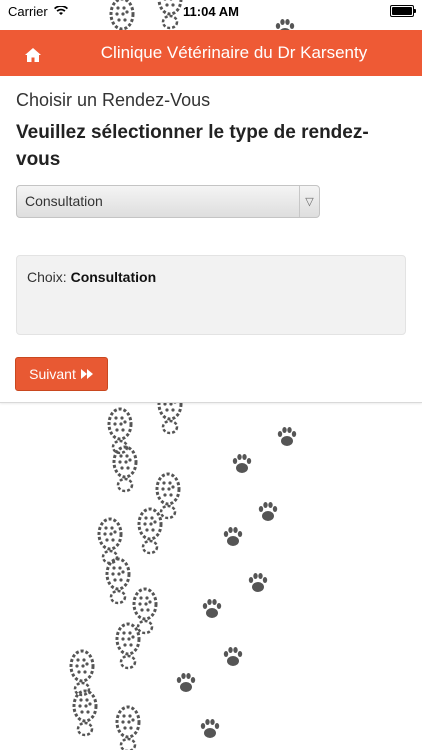  What do you see at coordinates (309, 201) in the screenshot?
I see `chevron-down-icon: ▽` at bounding box center [309, 201].